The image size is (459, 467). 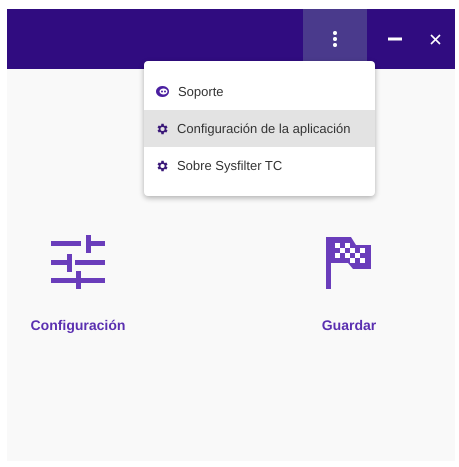 What do you see at coordinates (78, 262) in the screenshot?
I see `sliders-icon` at bounding box center [78, 262].